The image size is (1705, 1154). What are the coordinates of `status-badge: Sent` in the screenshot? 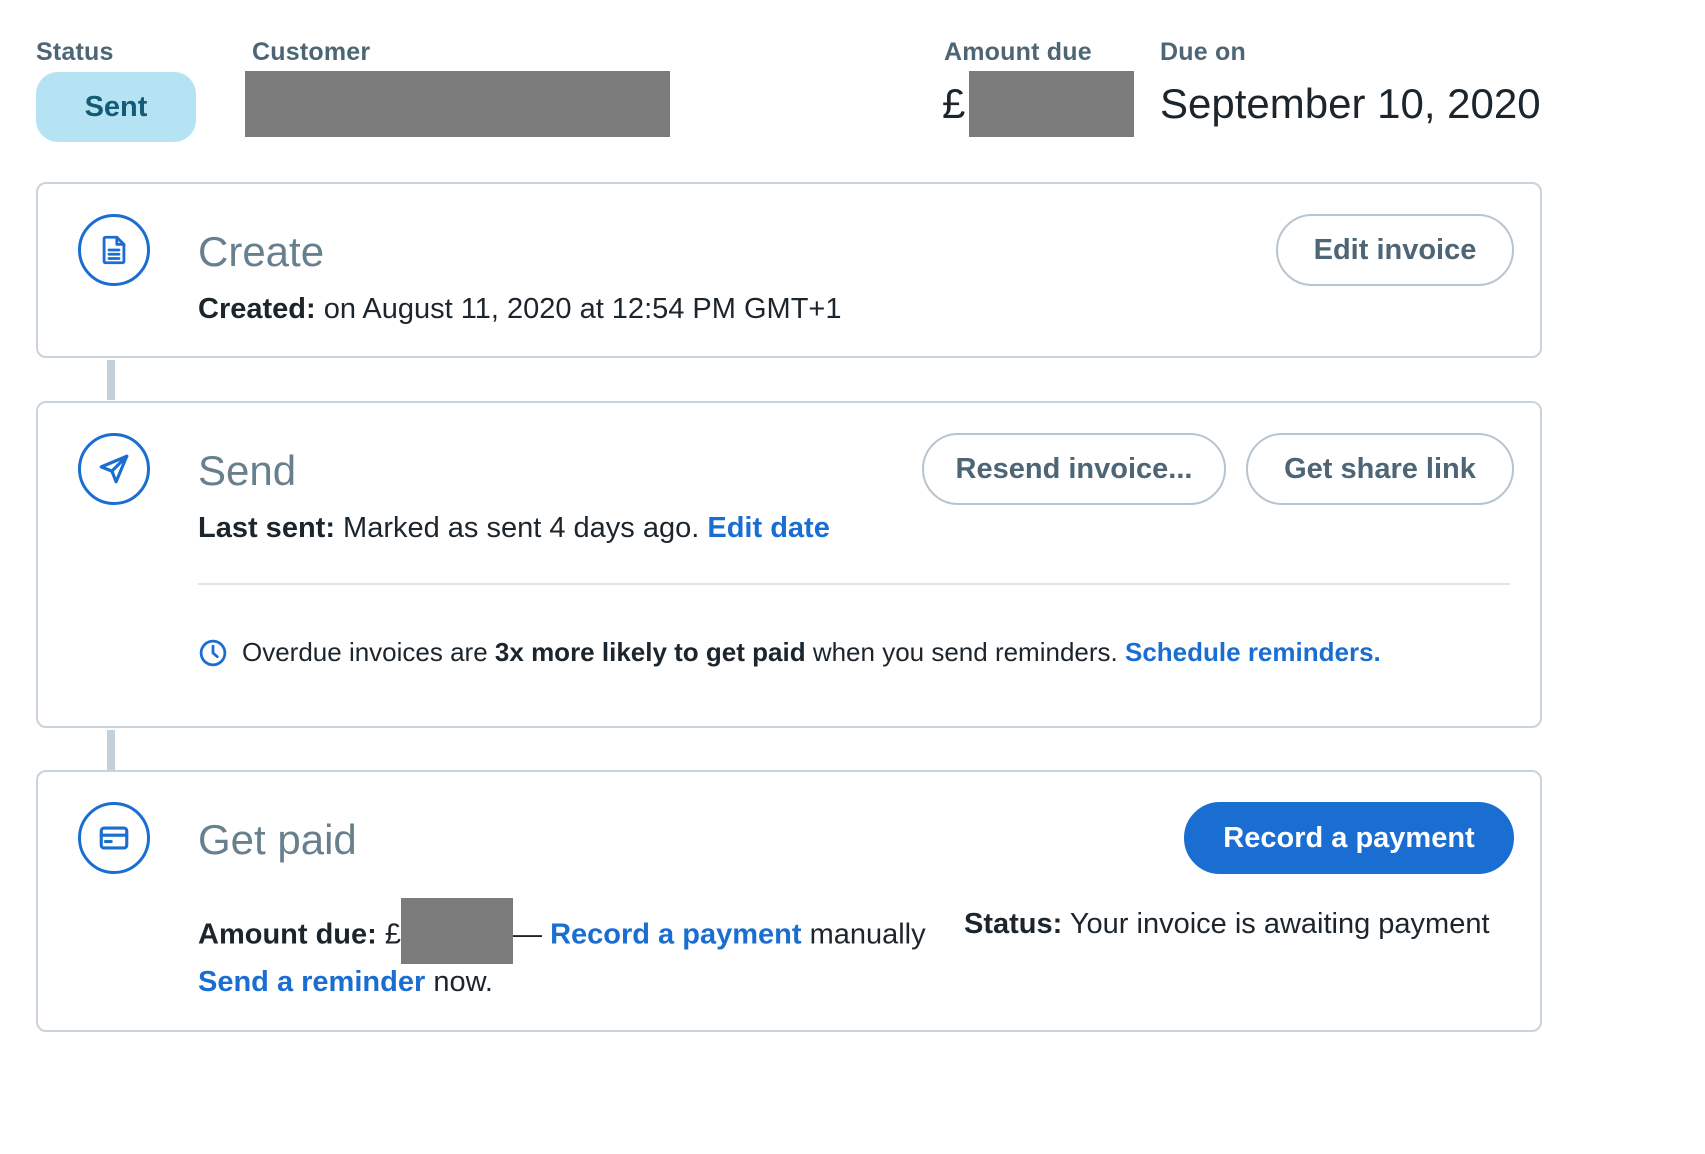 It's located at (116, 107).